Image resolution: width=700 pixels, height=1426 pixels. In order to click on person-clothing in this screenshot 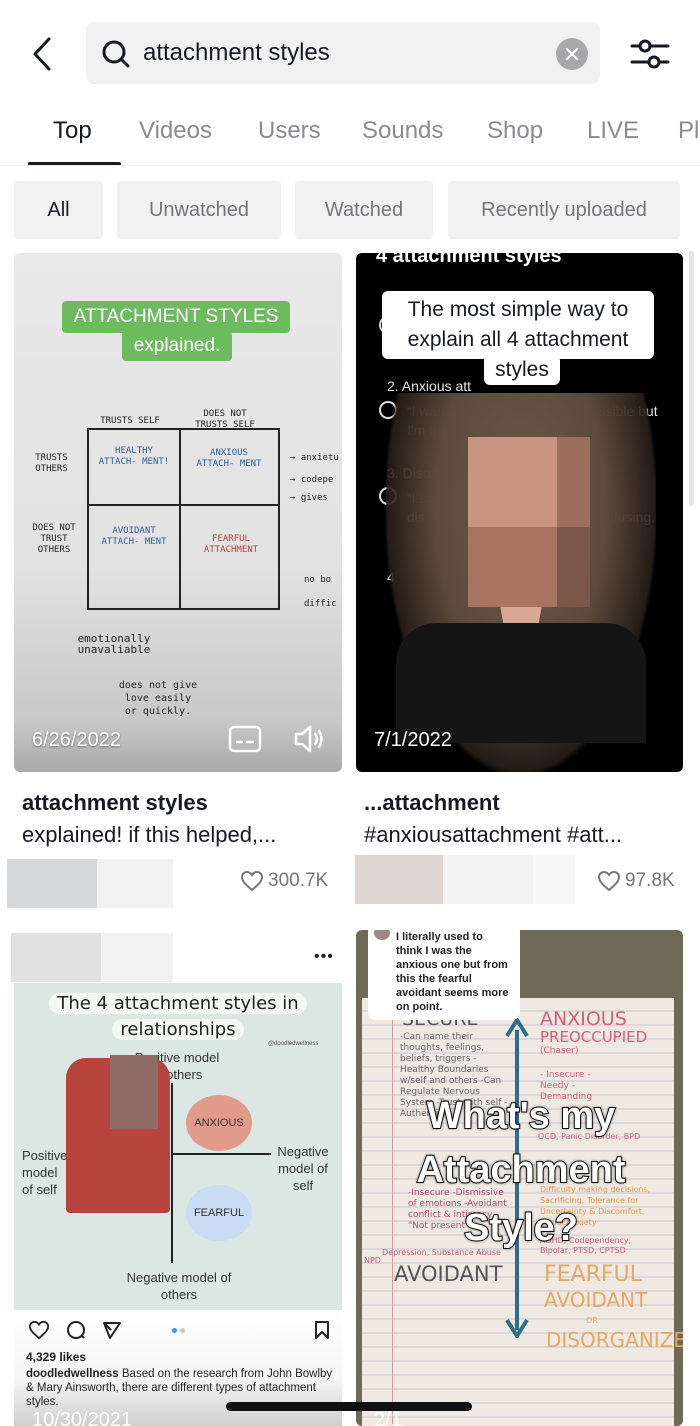, I will do `click(521, 683)`.